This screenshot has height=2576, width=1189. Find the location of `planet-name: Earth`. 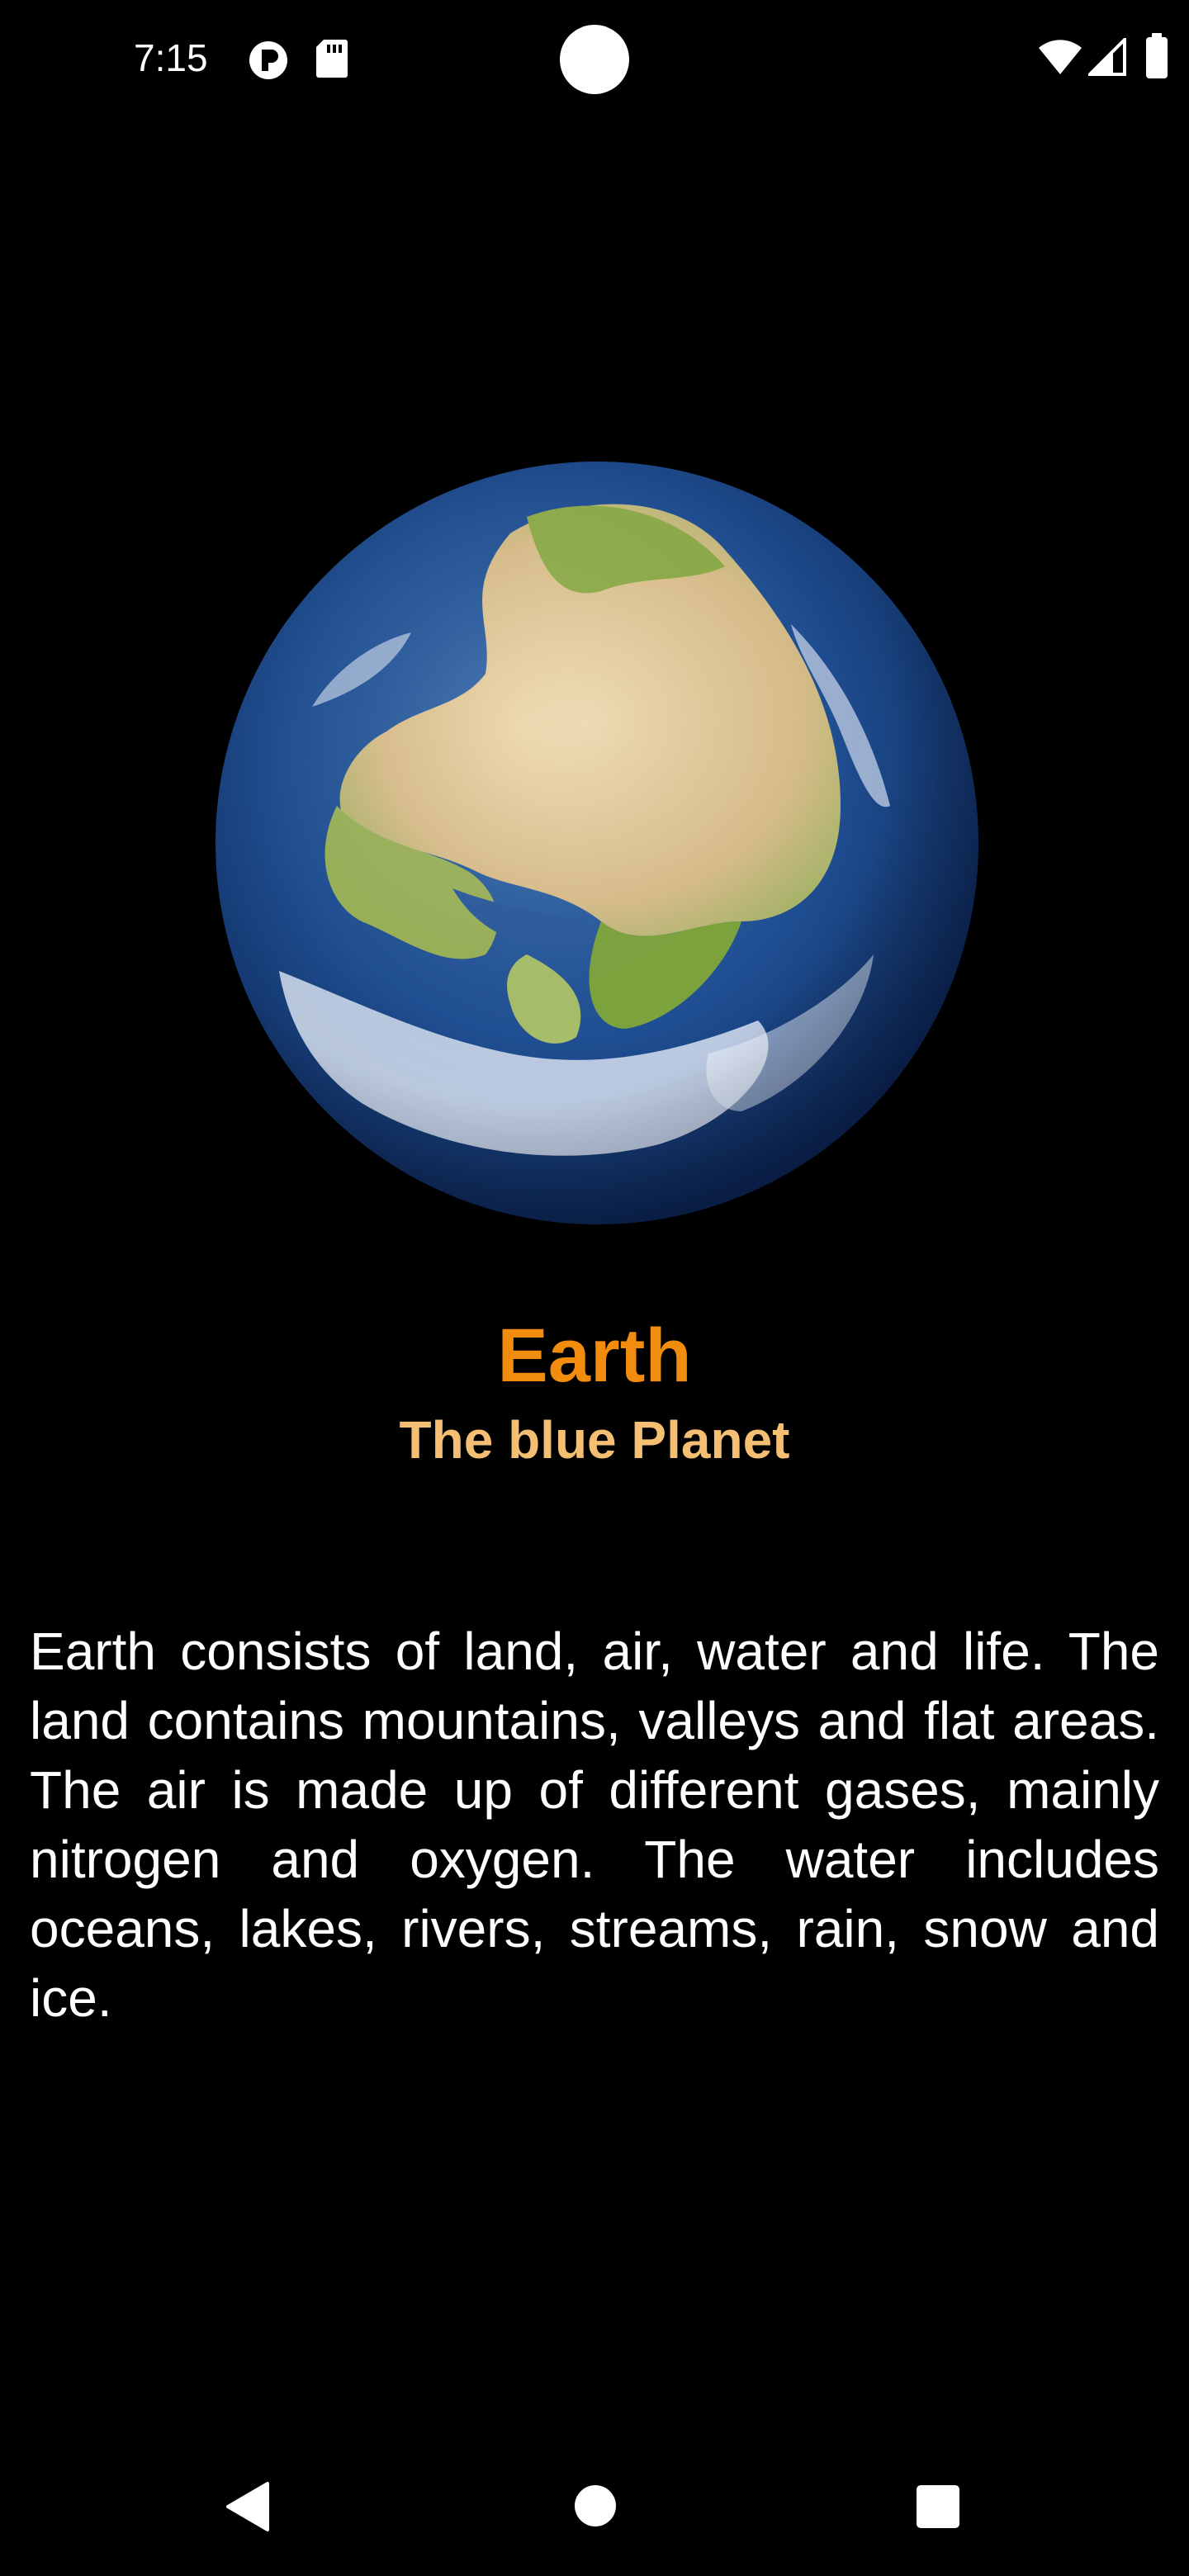

planet-name: Earth is located at coordinates (594, 1356).